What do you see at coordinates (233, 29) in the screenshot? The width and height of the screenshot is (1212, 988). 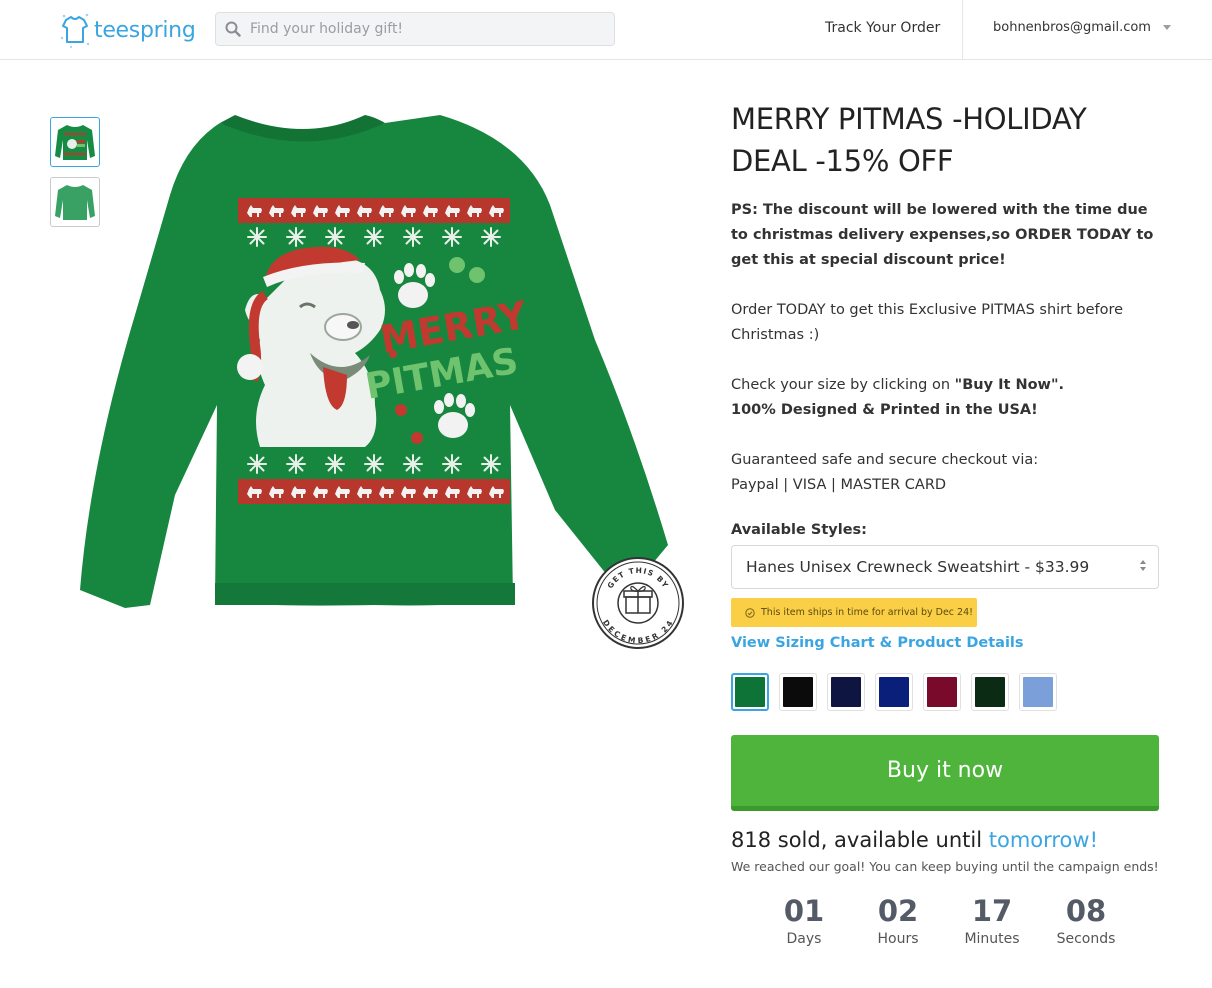 I see `search-icon` at bounding box center [233, 29].